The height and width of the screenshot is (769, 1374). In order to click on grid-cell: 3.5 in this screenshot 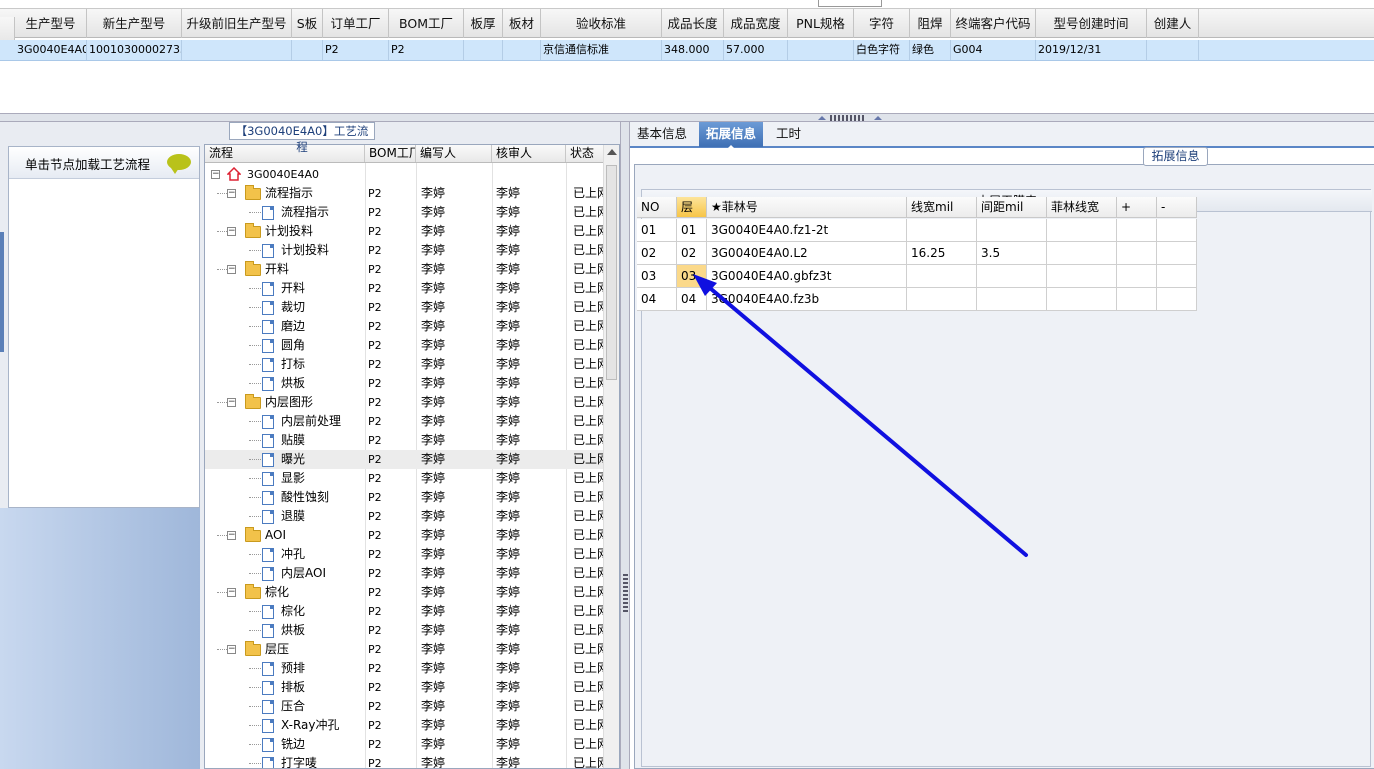, I will do `click(1012, 253)`.